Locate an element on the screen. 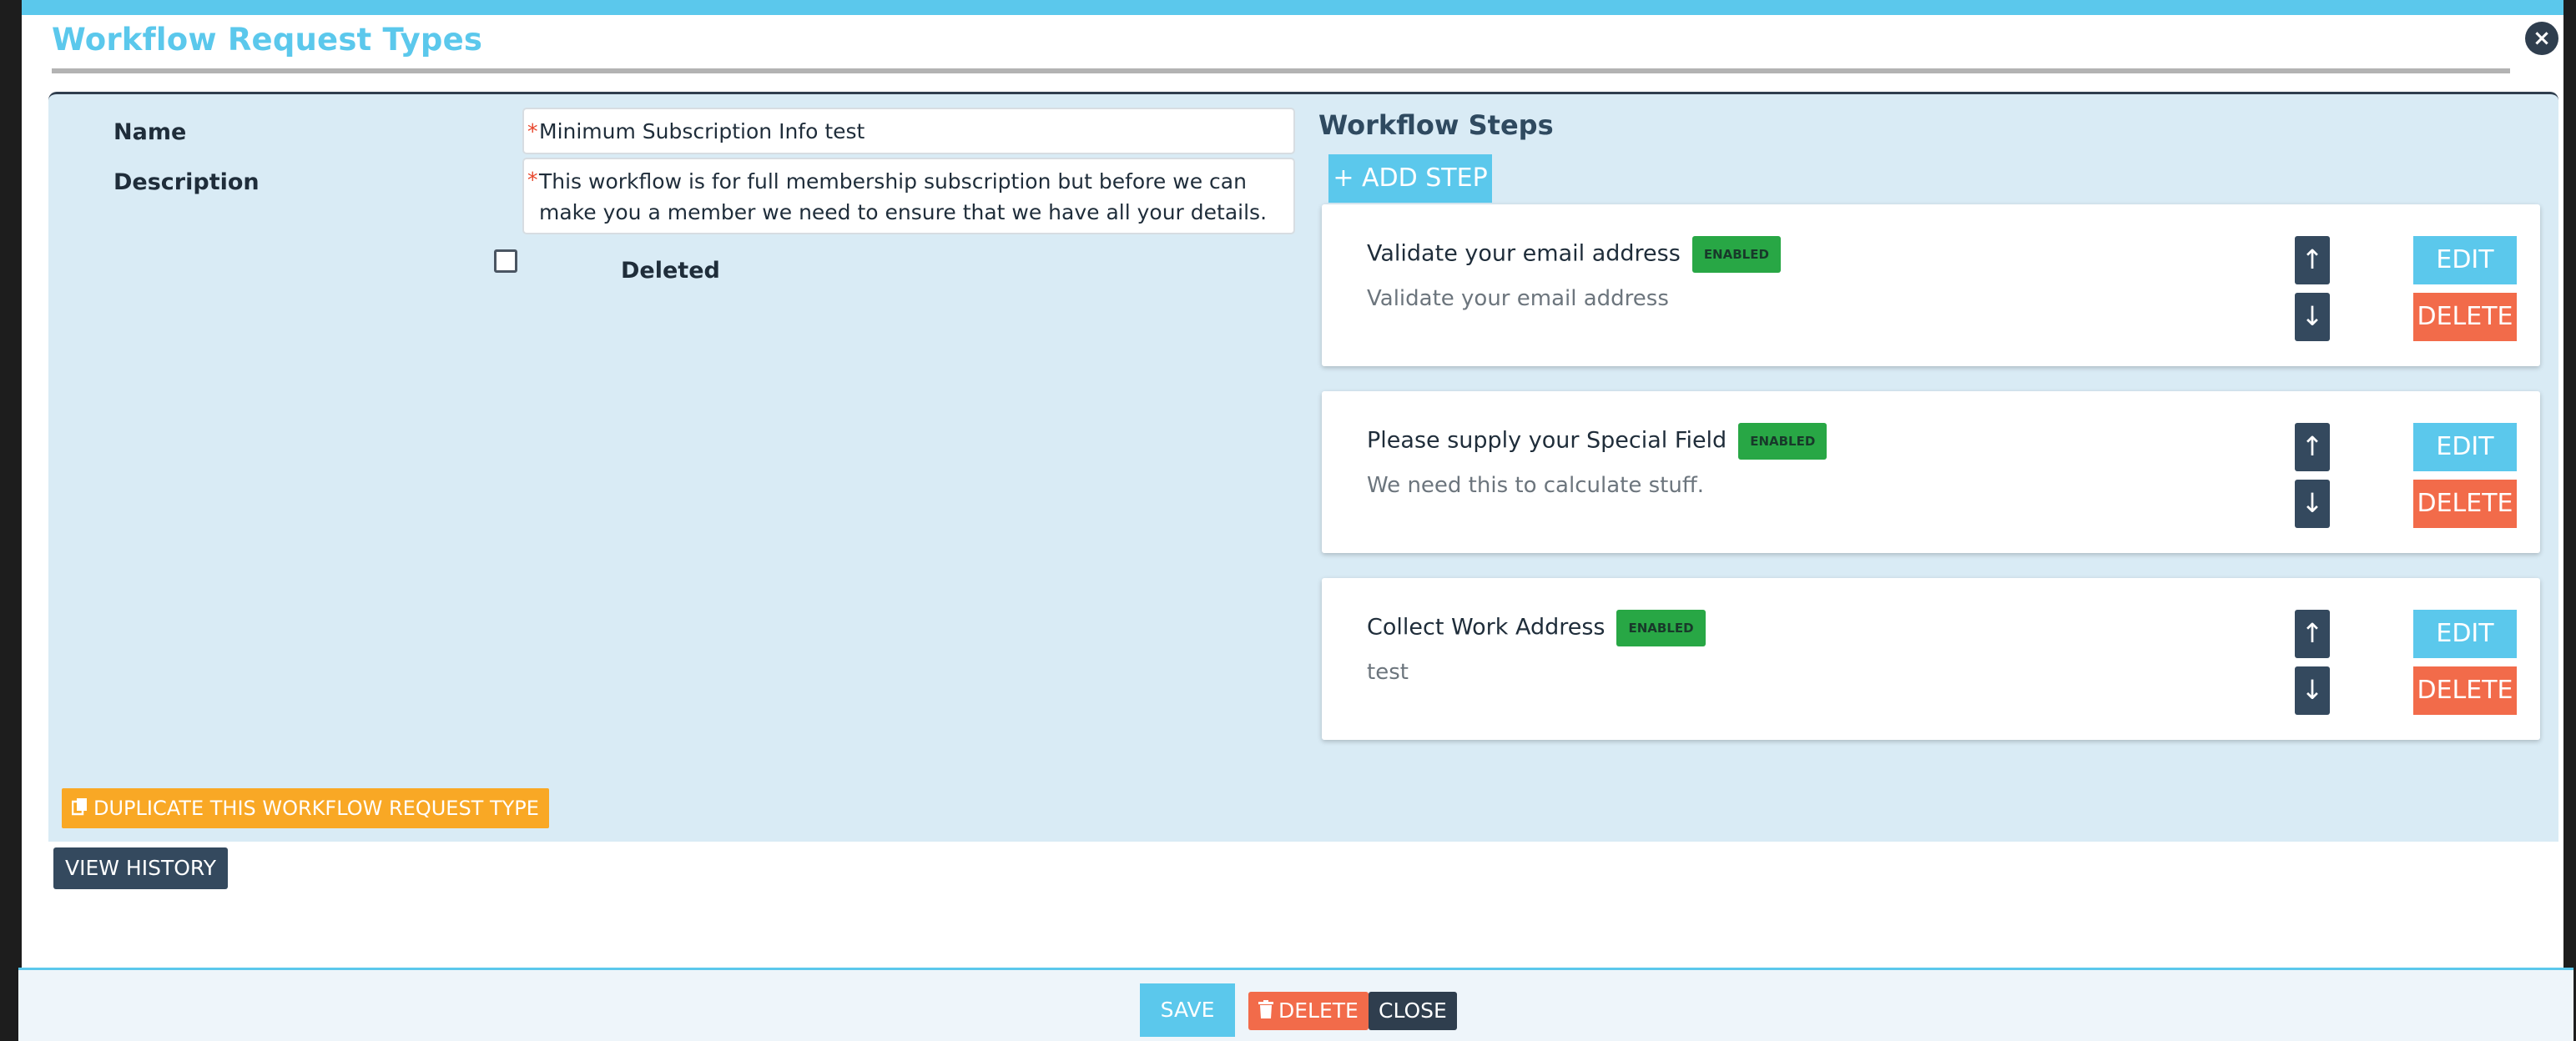 The image size is (2576, 1041). step-description: We need this to calculate stuff. is located at coordinates (1536, 486).